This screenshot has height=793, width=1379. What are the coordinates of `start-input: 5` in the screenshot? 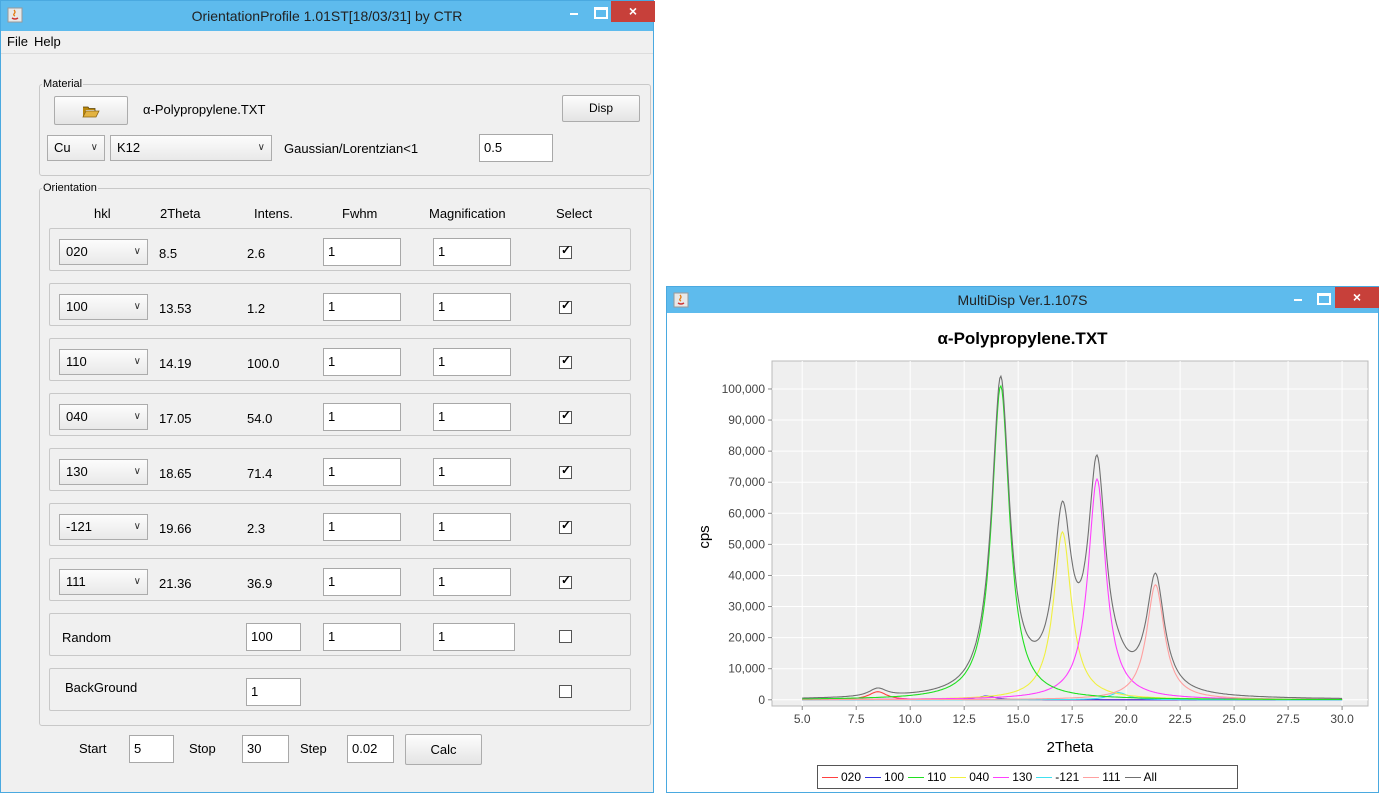 It's located at (151, 749).